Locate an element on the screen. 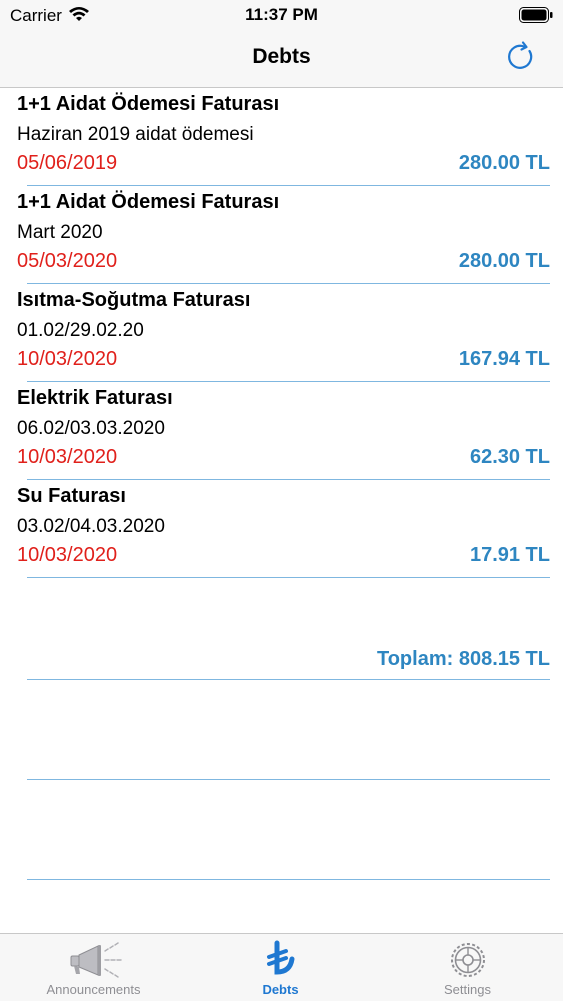 The image size is (563, 1001). debt-title: Elektrik Faturası is located at coordinates (95, 398).